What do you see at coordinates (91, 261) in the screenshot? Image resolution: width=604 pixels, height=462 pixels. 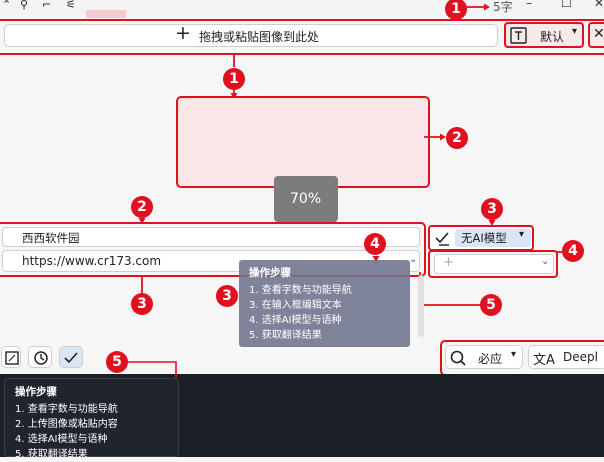 I see `url-text: https://www.cr173.com` at bounding box center [91, 261].